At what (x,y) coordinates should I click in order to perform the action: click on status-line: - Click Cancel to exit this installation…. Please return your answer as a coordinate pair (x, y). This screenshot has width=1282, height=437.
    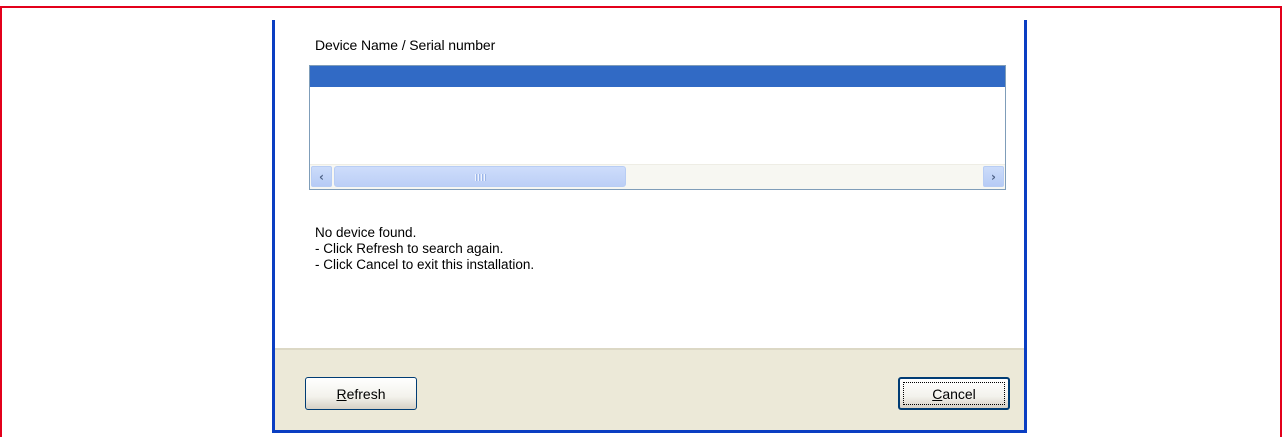
    Looking at the image, I should click on (425, 264).